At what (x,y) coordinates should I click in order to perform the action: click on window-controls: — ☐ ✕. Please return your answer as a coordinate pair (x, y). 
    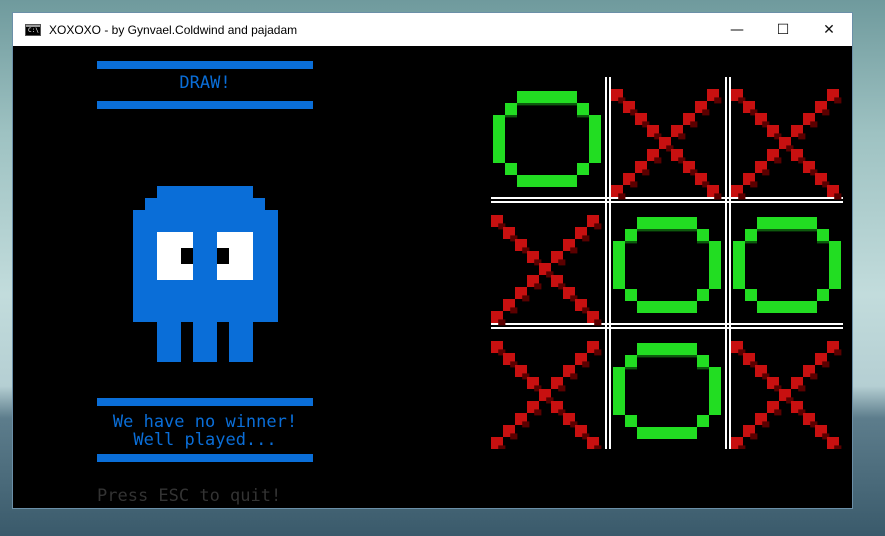
    Looking at the image, I should click on (783, 29).